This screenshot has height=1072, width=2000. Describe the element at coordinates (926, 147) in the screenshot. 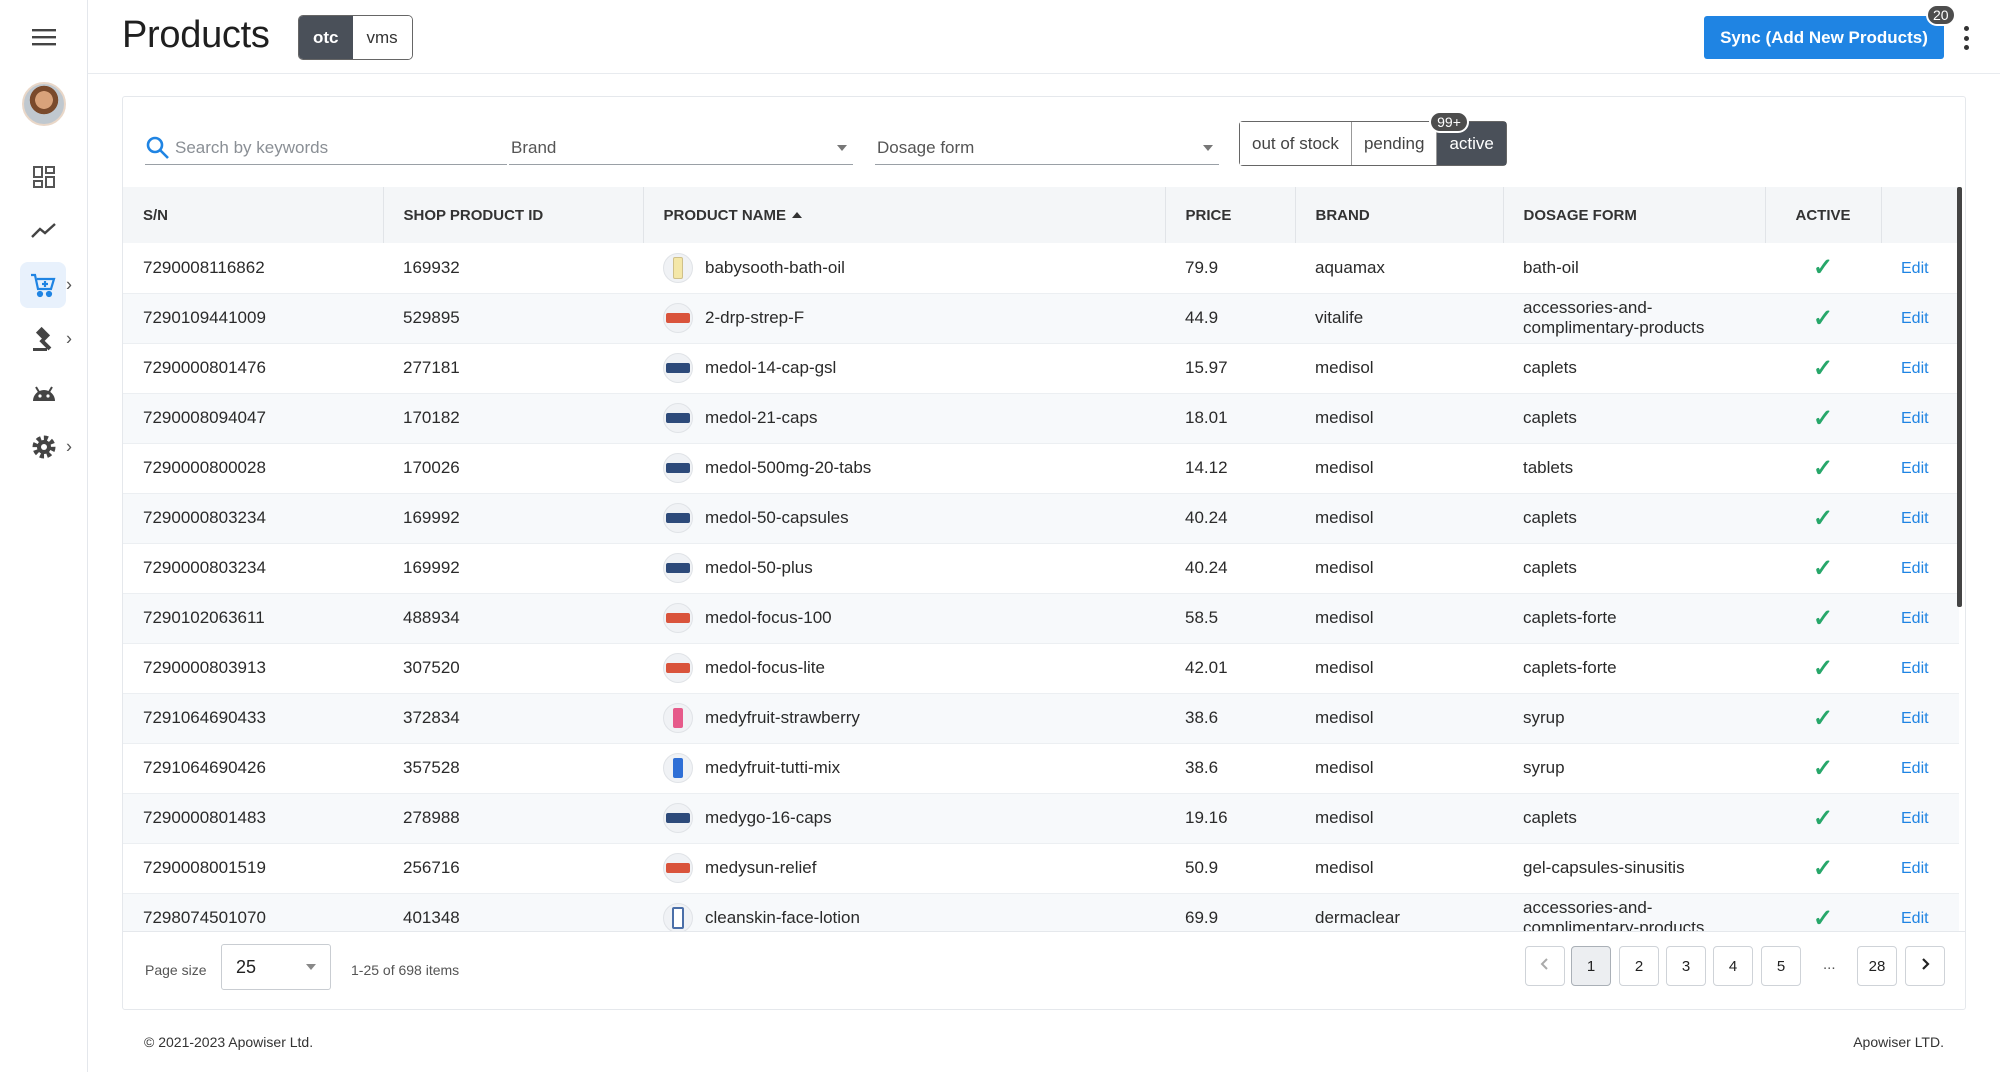

I see `dosage-form-select-label: Dosage form` at that location.